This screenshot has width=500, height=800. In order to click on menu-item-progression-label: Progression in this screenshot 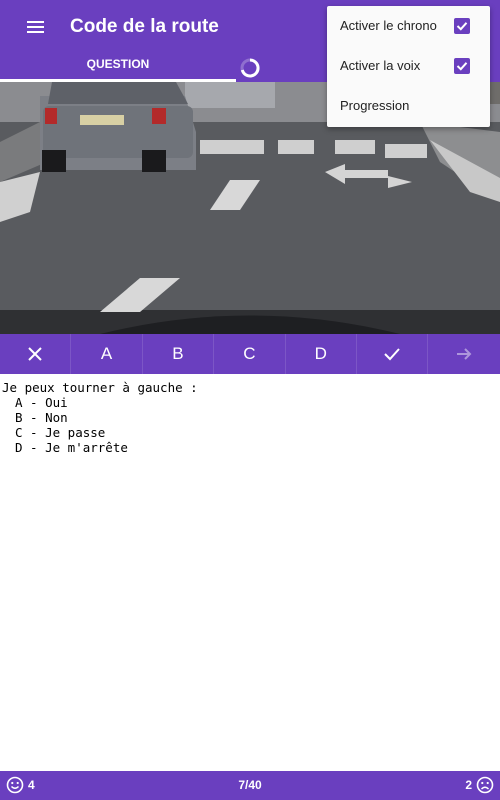, I will do `click(375, 105)`.